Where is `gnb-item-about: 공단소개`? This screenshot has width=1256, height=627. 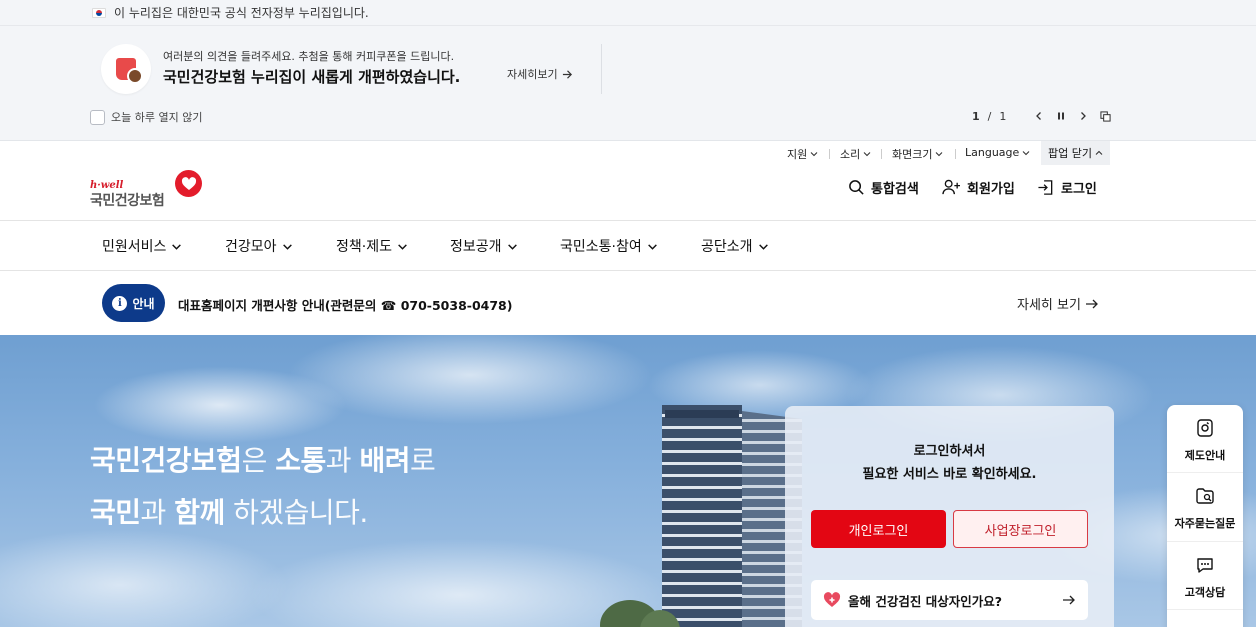 gnb-item-about: 공단소개 is located at coordinates (735, 246).